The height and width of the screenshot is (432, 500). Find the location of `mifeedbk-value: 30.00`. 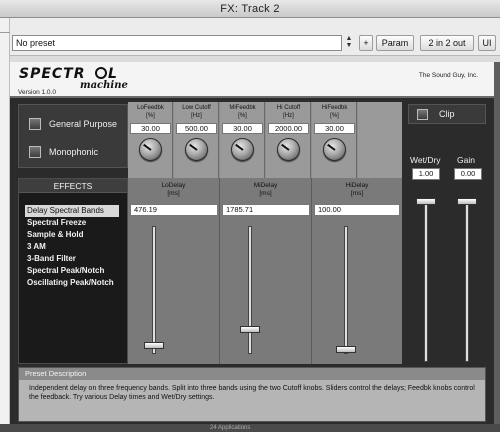

mifeedbk-value: 30.00 is located at coordinates (242, 128).